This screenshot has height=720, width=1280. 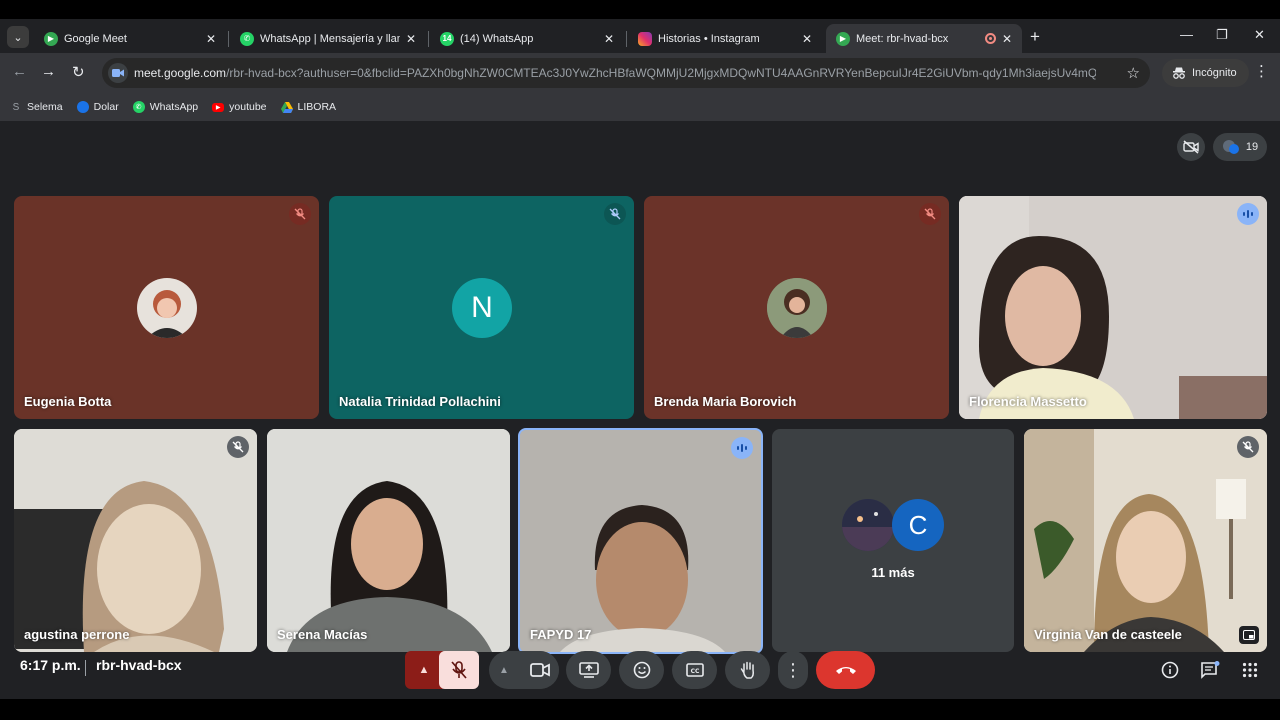 I want to click on bookmark-star-icon: ☆, so click(x=1133, y=73).